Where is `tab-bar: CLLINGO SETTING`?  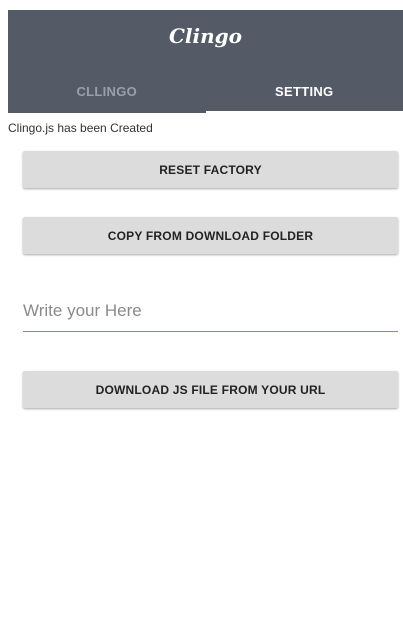 tab-bar: CLLINGO SETTING is located at coordinates (205, 91).